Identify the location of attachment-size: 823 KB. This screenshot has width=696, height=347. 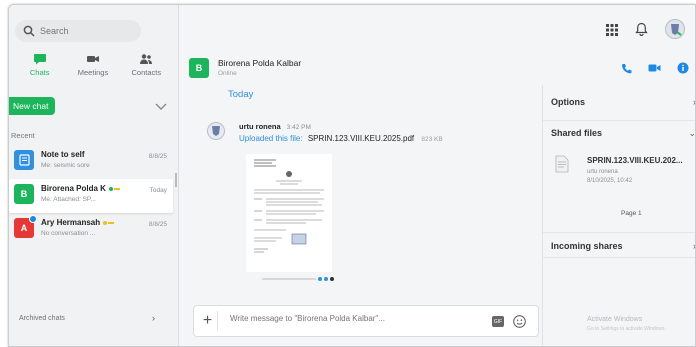
(432, 139).